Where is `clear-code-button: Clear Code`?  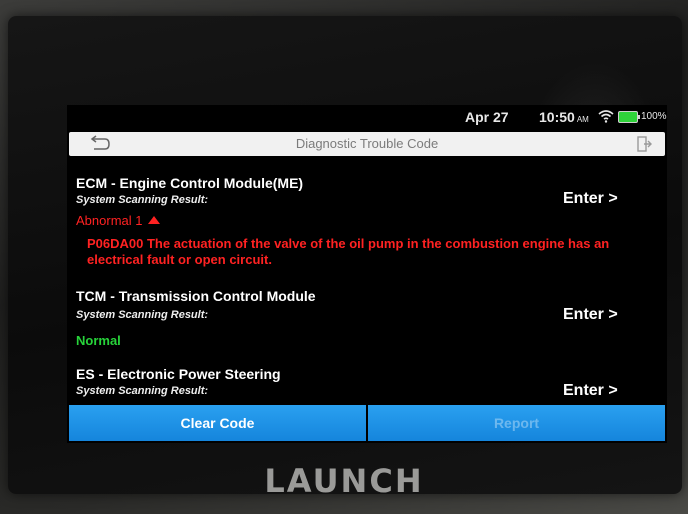 clear-code-button: Clear Code is located at coordinates (217, 423).